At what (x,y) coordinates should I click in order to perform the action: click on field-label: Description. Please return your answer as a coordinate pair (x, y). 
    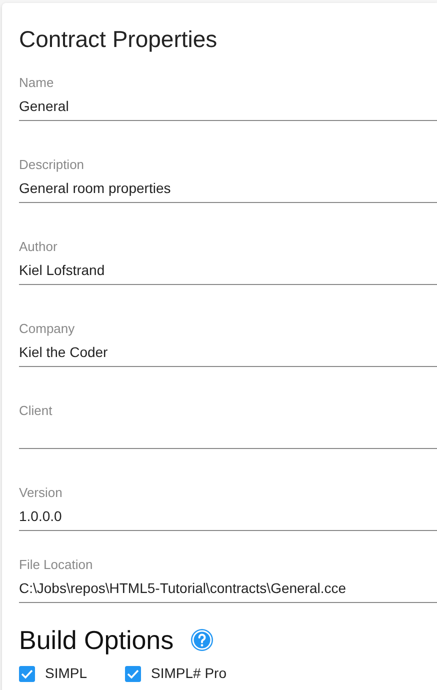
    Looking at the image, I should click on (52, 165).